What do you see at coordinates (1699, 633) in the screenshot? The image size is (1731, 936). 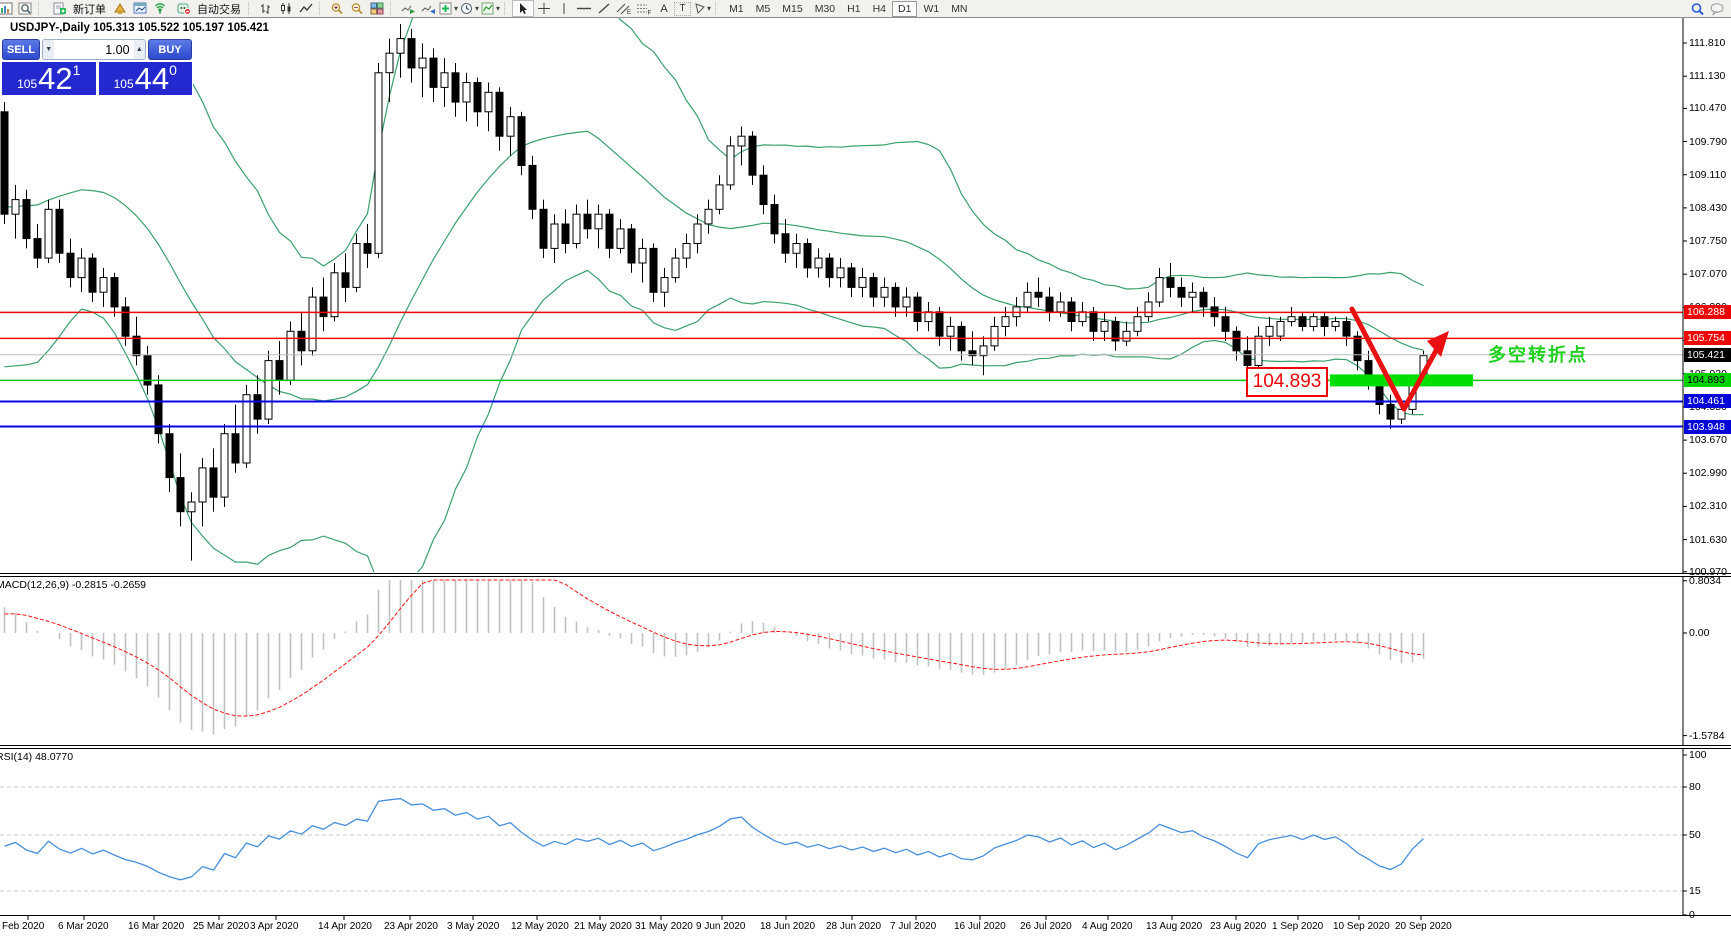 I see `macd-axis-tick: 0.00` at bounding box center [1699, 633].